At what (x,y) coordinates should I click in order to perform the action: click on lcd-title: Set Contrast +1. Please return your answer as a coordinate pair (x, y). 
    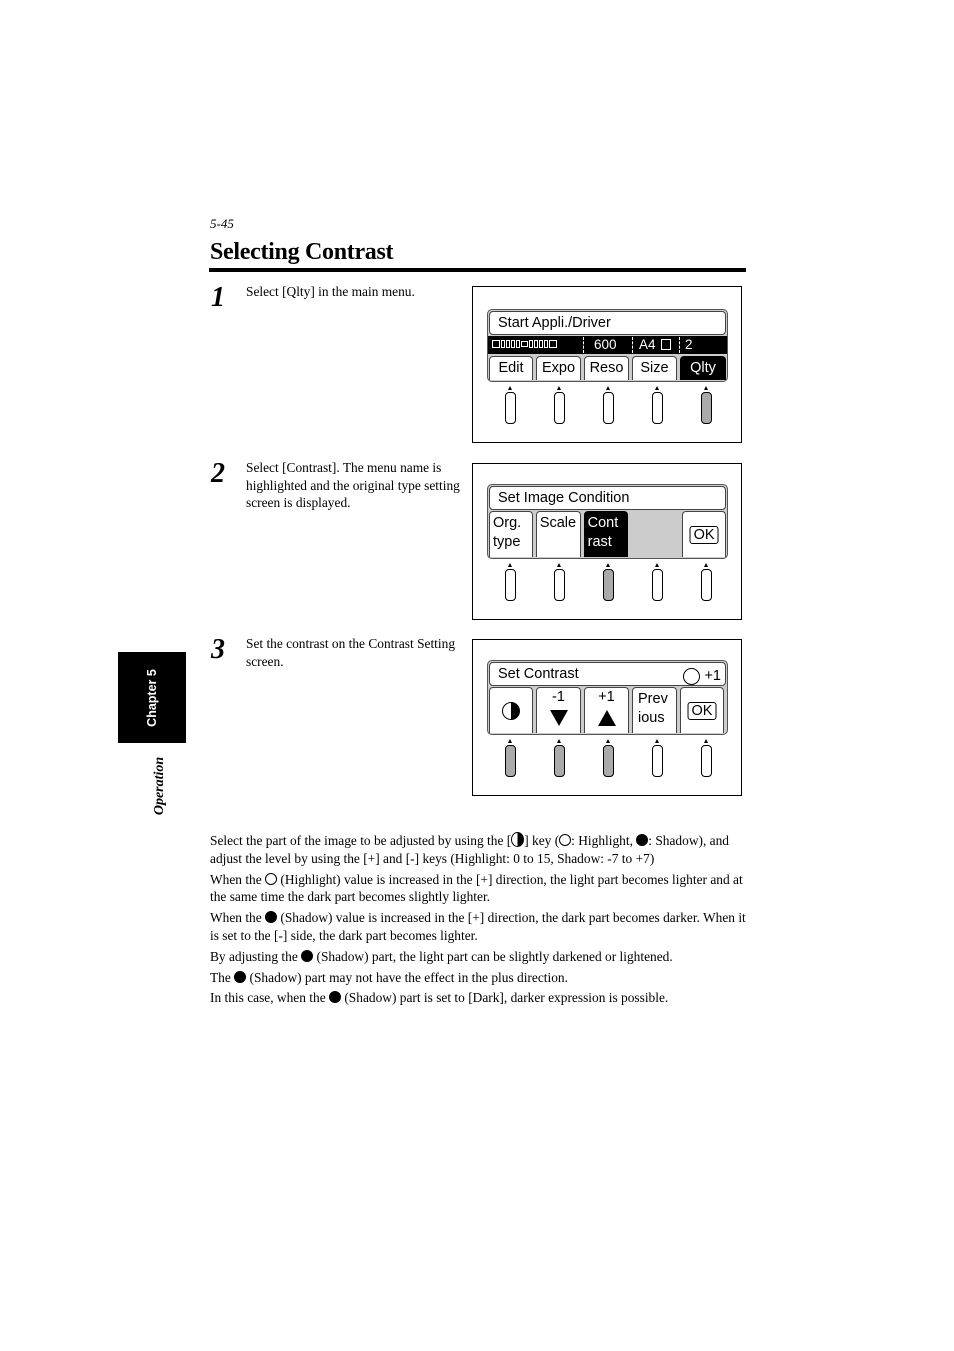
    Looking at the image, I should click on (607, 674).